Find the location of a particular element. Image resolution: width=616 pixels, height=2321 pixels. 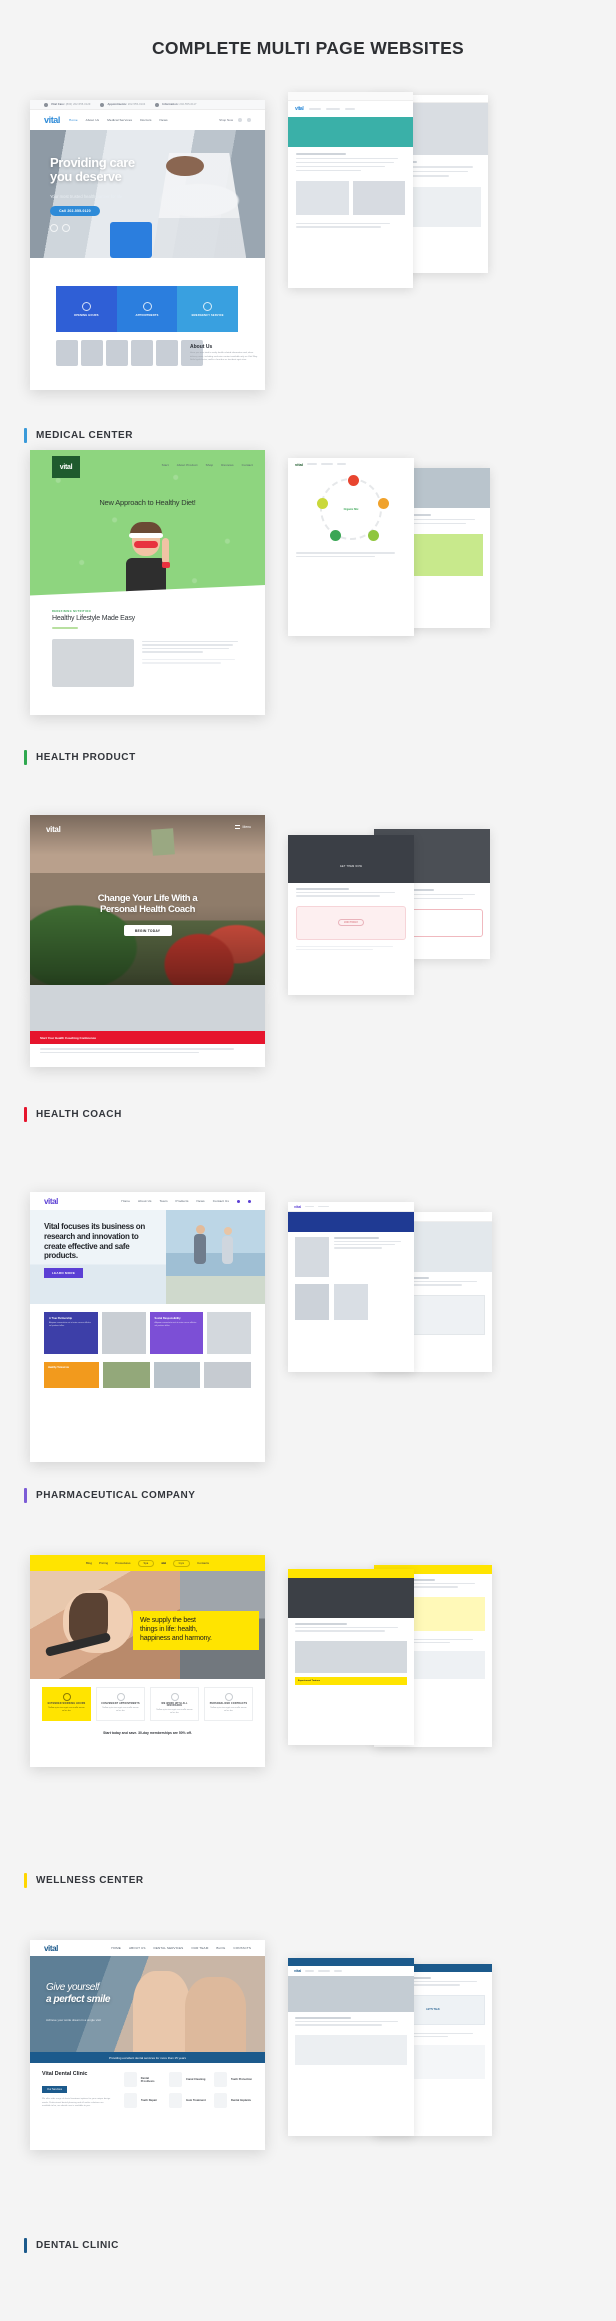

nav-item-team: OUR TEAM is located at coordinates (199, 1948).